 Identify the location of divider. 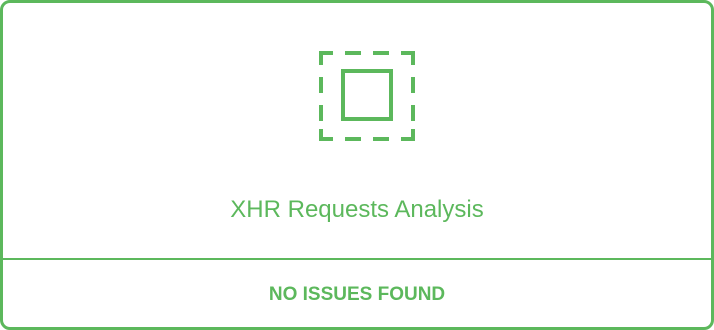
(357, 259).